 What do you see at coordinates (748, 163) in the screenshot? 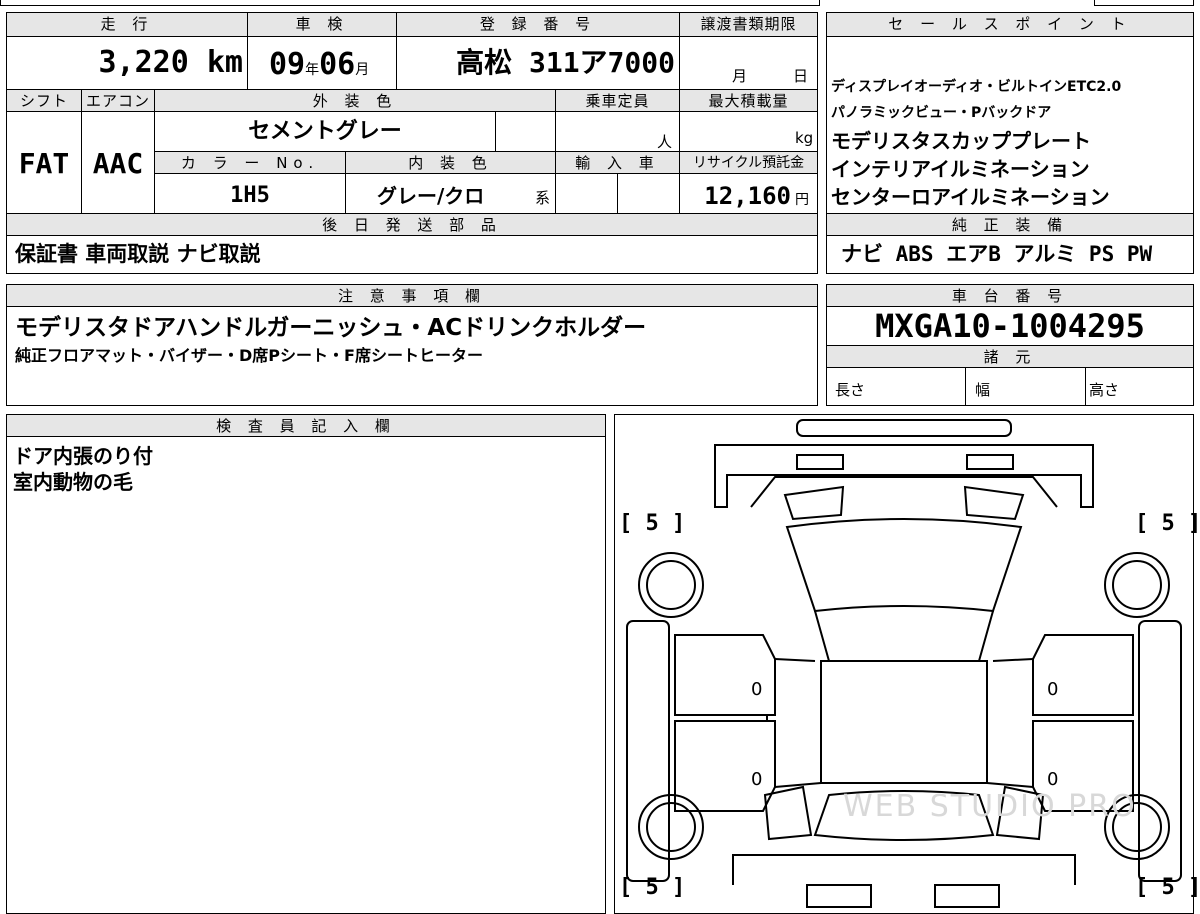
I see `recycle-deposit-header: リサイクル預託金` at bounding box center [748, 163].